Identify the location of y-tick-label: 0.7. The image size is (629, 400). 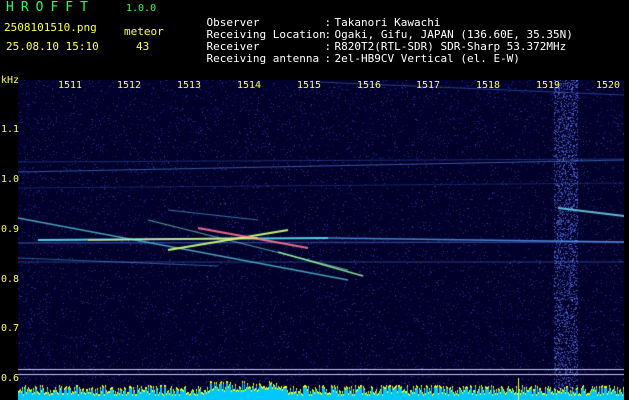
(10, 328).